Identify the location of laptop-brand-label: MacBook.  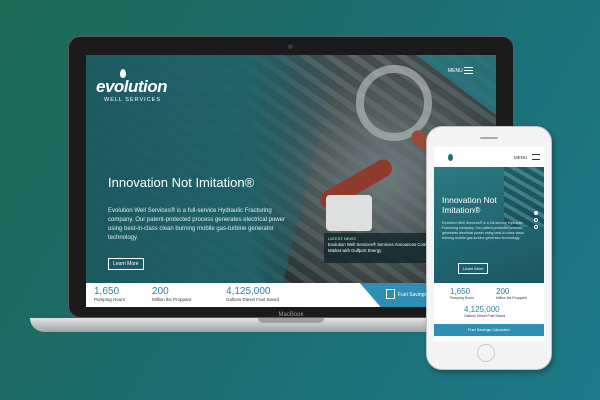
(291, 315).